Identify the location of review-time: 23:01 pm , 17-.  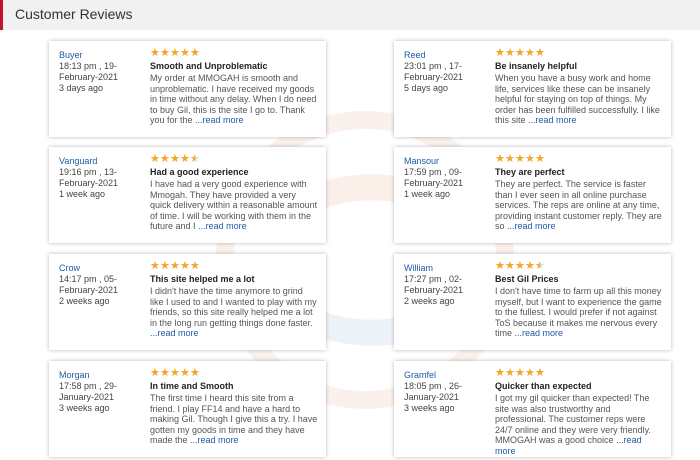
(433, 66).